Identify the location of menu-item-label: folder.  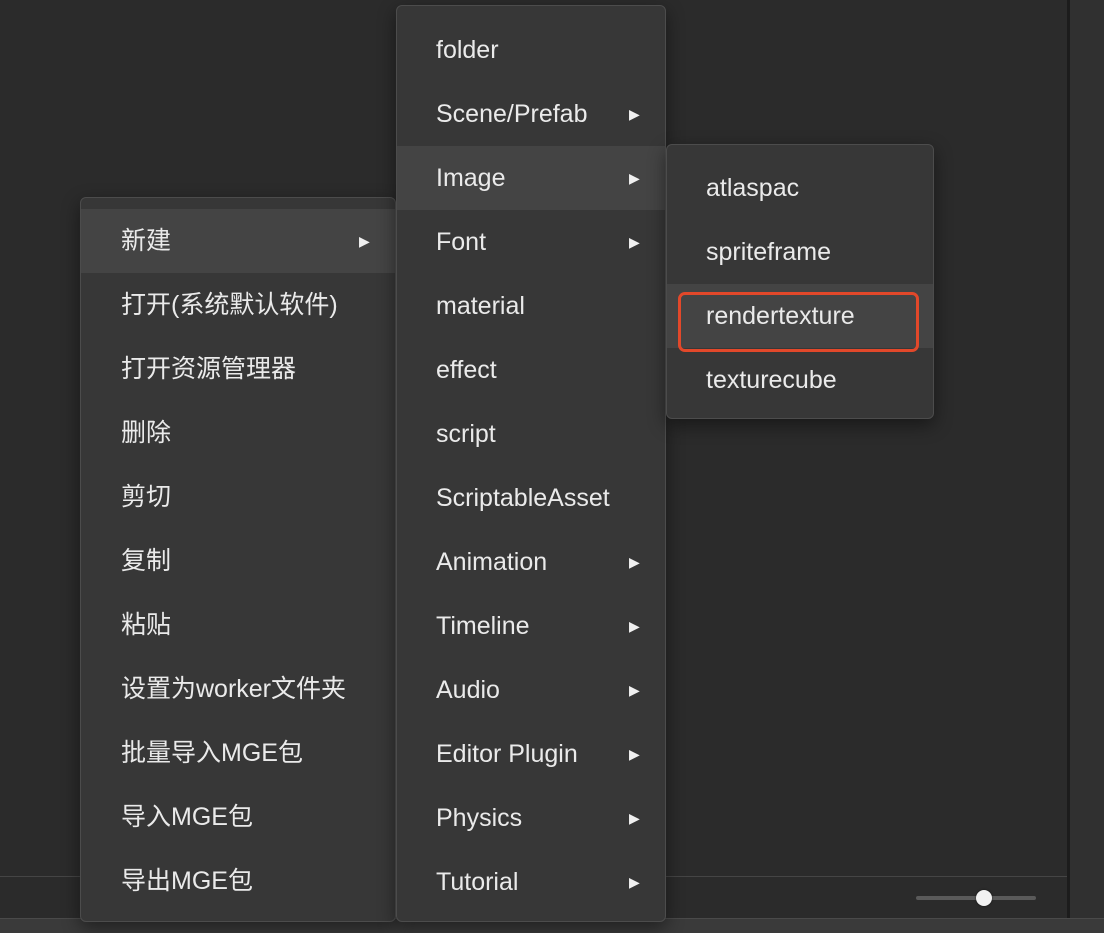
(467, 50).